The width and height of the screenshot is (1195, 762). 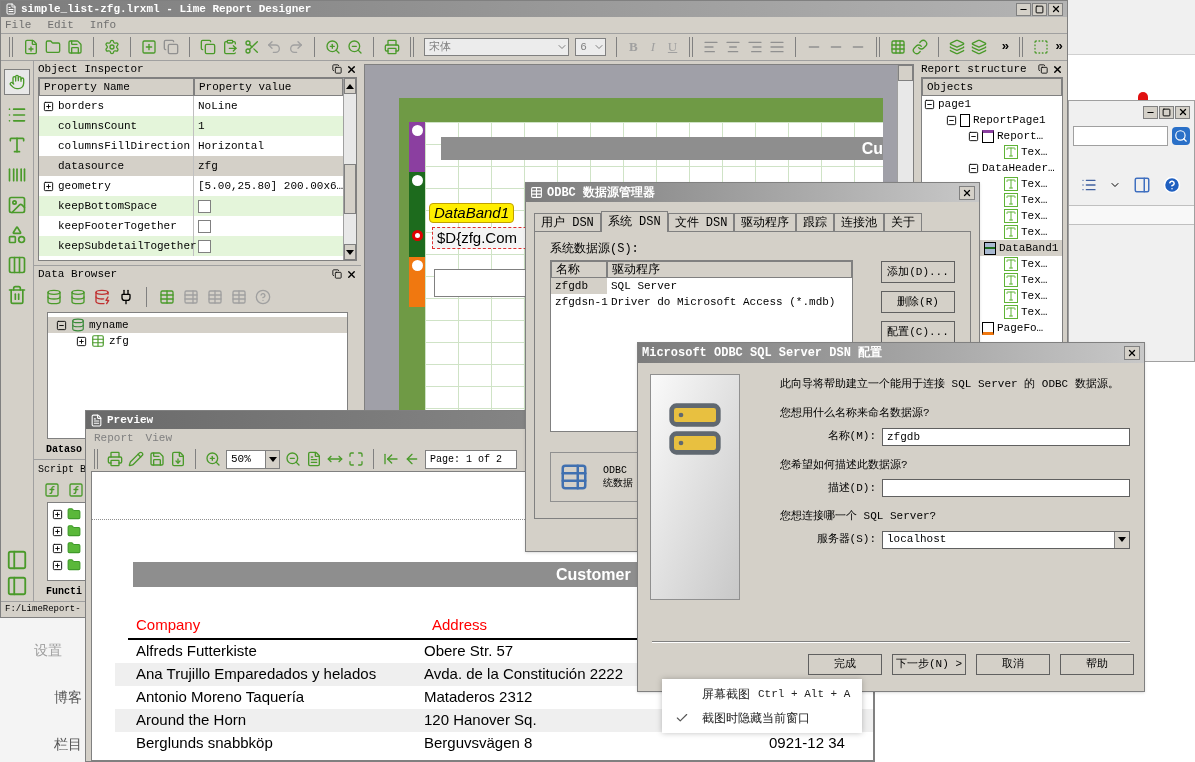 I want to click on menu-item: 栏目, so click(x=69, y=744).